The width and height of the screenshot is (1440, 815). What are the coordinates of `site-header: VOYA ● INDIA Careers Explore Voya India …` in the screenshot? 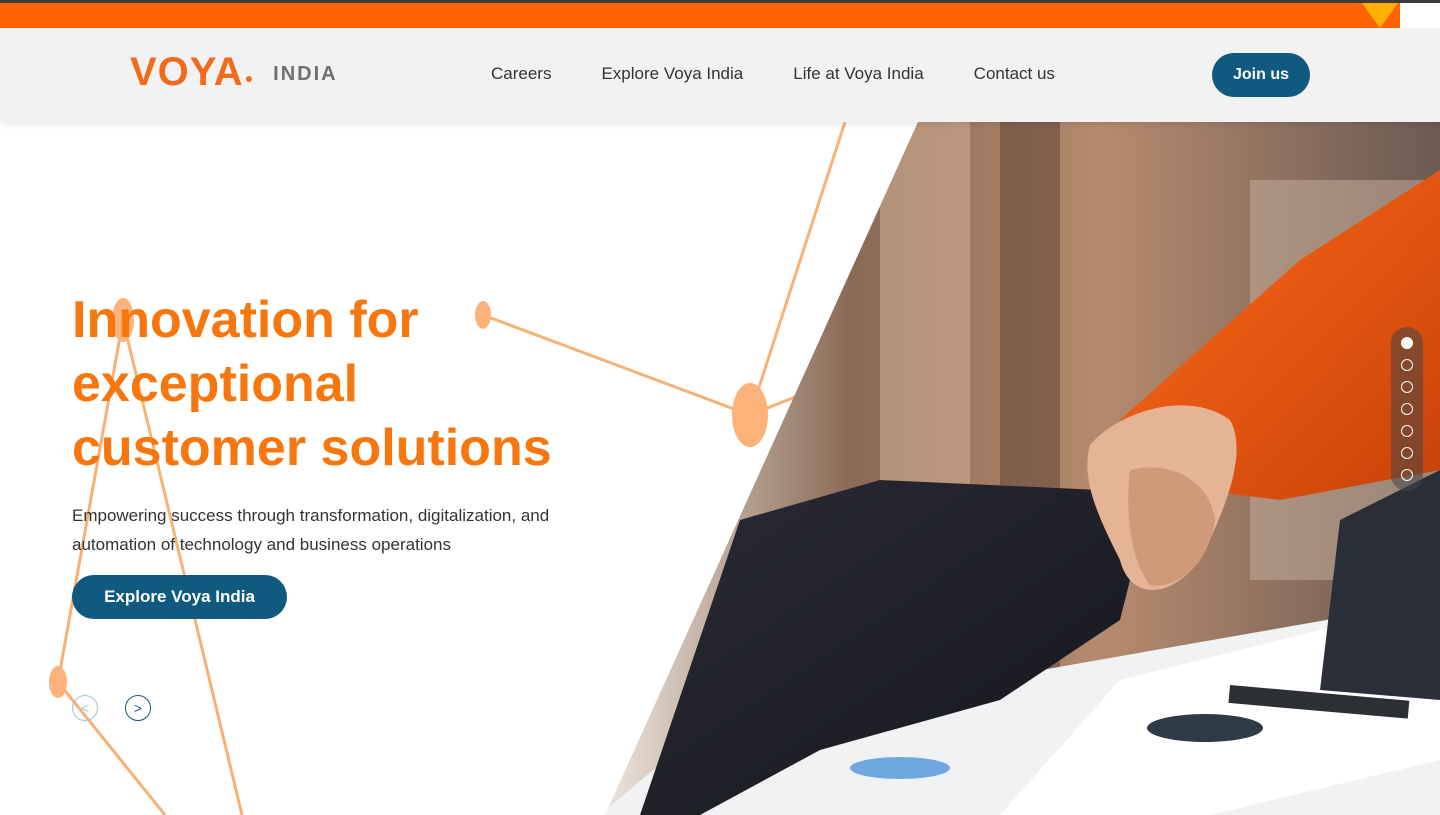 It's located at (720, 75).